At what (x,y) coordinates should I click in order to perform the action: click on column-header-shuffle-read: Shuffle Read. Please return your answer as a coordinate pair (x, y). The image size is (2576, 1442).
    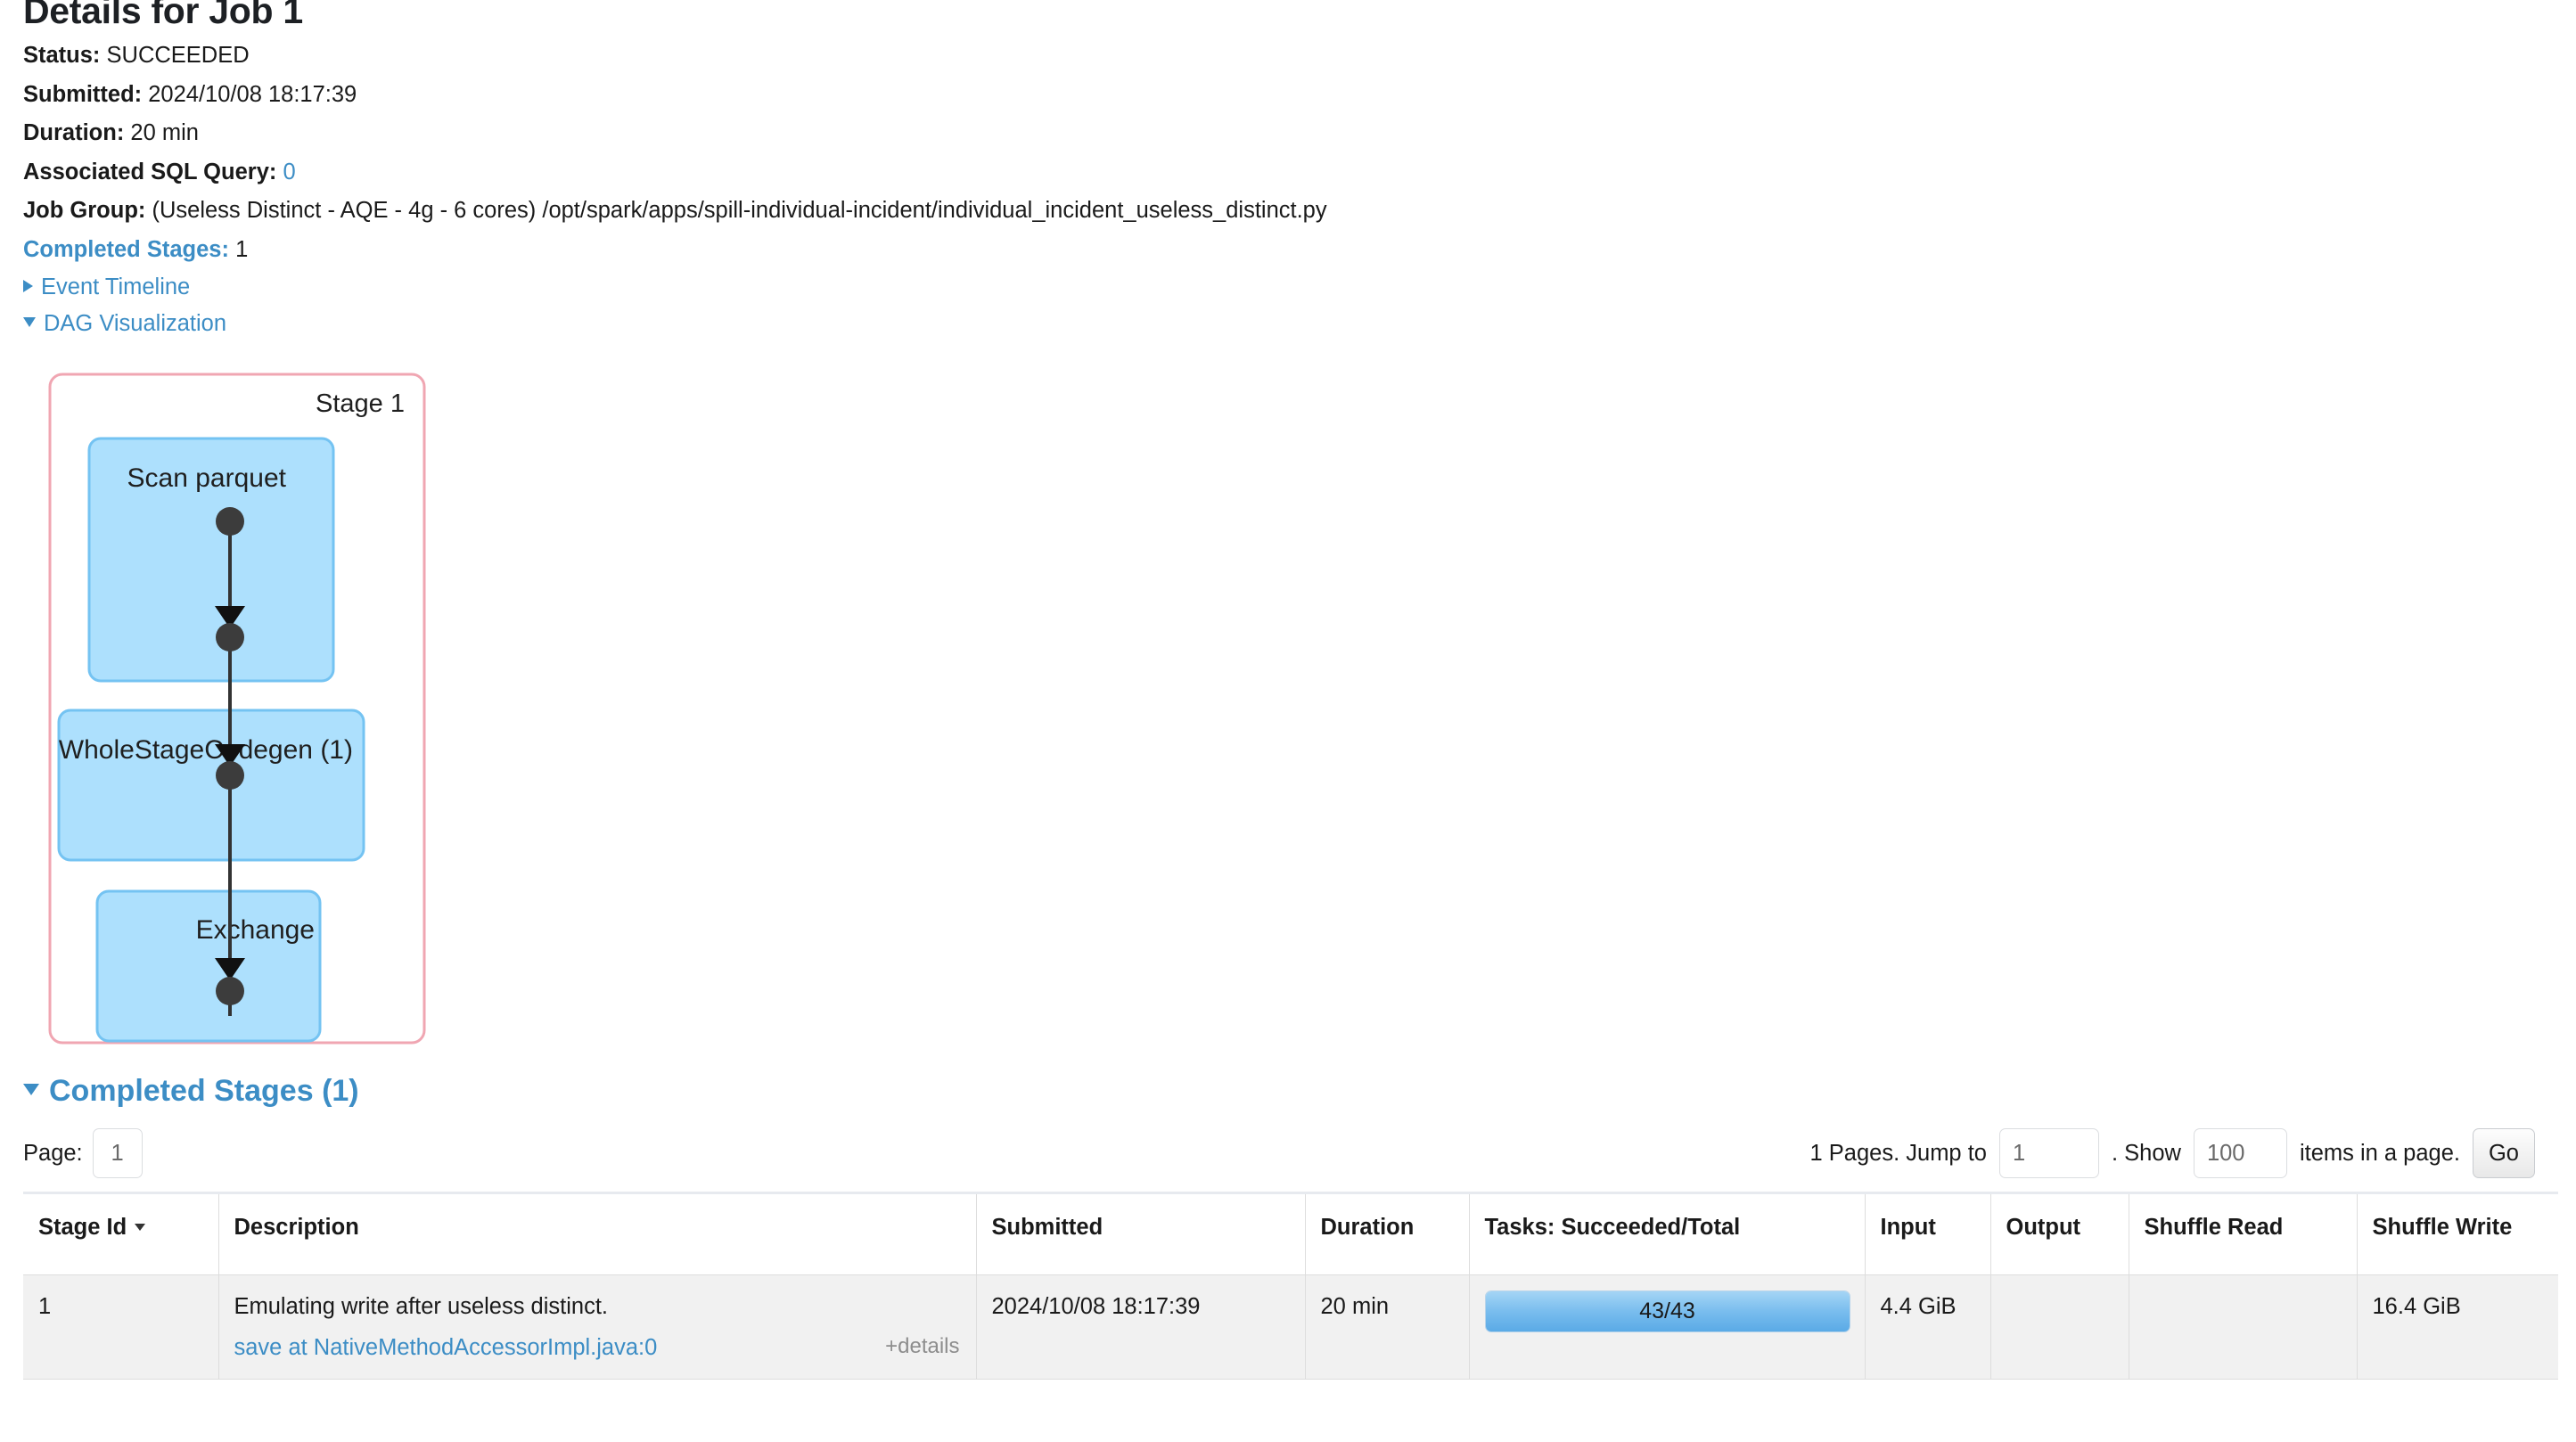
    Looking at the image, I should click on (2244, 1234).